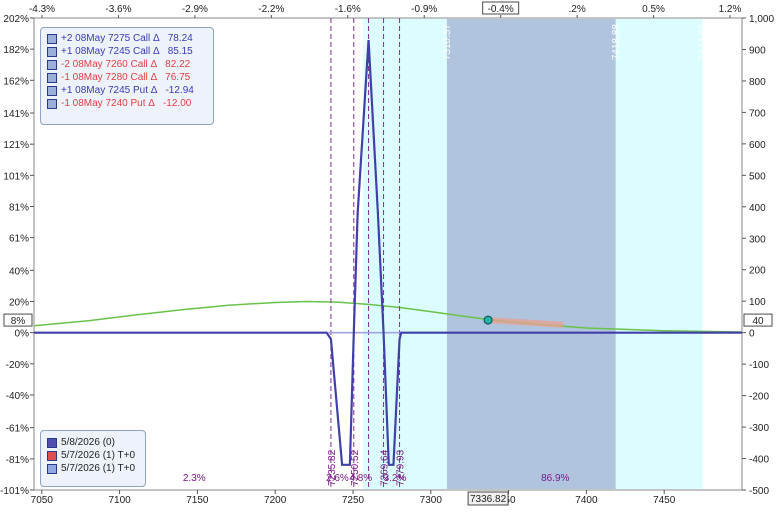 The height and width of the screenshot is (513, 780). What do you see at coordinates (14, 491) in the screenshot?
I see `left-axis-tick-label: -101%` at bounding box center [14, 491].